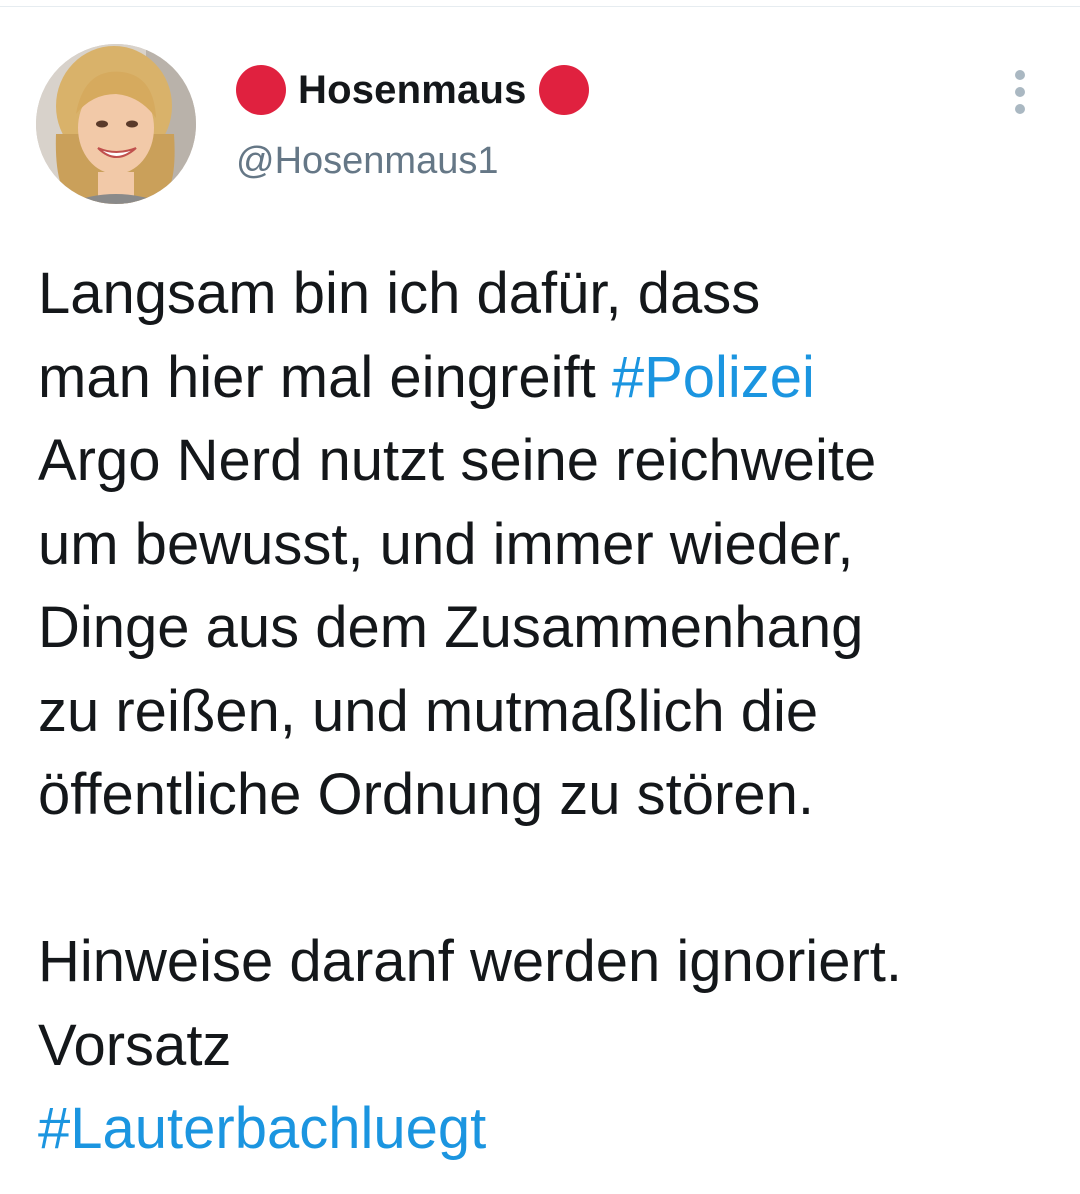 The height and width of the screenshot is (1194, 1080). I want to click on hashtag-link-polizei: #Polizei, so click(713, 377).